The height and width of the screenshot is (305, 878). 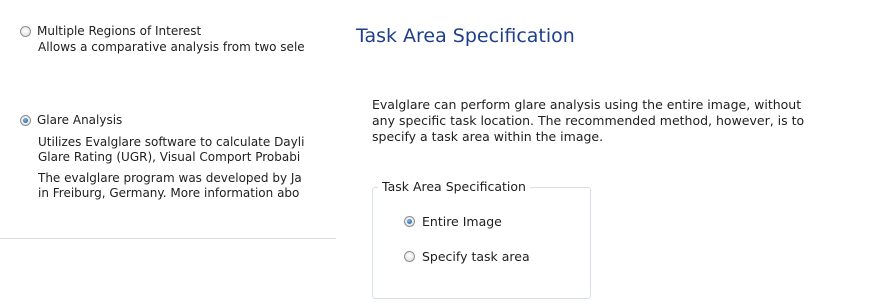 I want to click on groupbox-legend: Task Area Specification, so click(x=454, y=186).